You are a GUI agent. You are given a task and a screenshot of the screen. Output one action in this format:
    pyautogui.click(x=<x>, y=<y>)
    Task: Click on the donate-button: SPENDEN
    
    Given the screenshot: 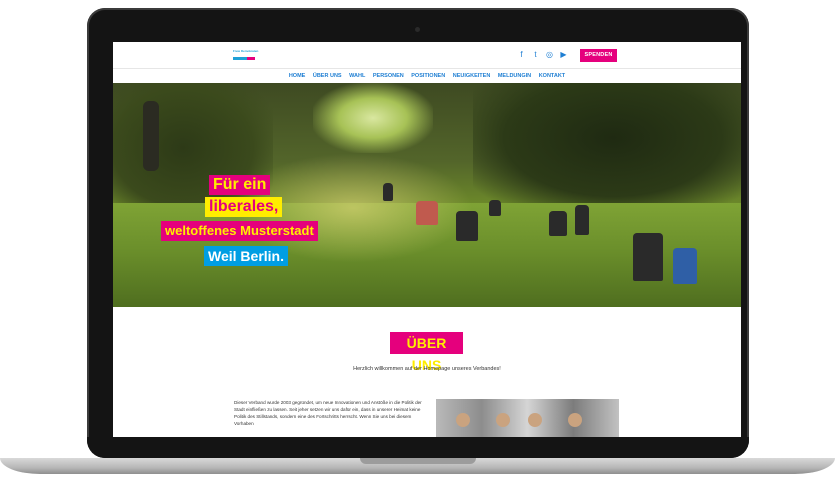 What is the action you would take?
    pyautogui.click(x=598, y=55)
    